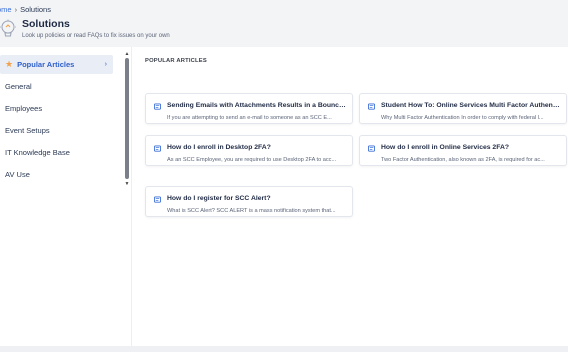  I want to click on sidebar-item-label: Popular Articles, so click(46, 64).